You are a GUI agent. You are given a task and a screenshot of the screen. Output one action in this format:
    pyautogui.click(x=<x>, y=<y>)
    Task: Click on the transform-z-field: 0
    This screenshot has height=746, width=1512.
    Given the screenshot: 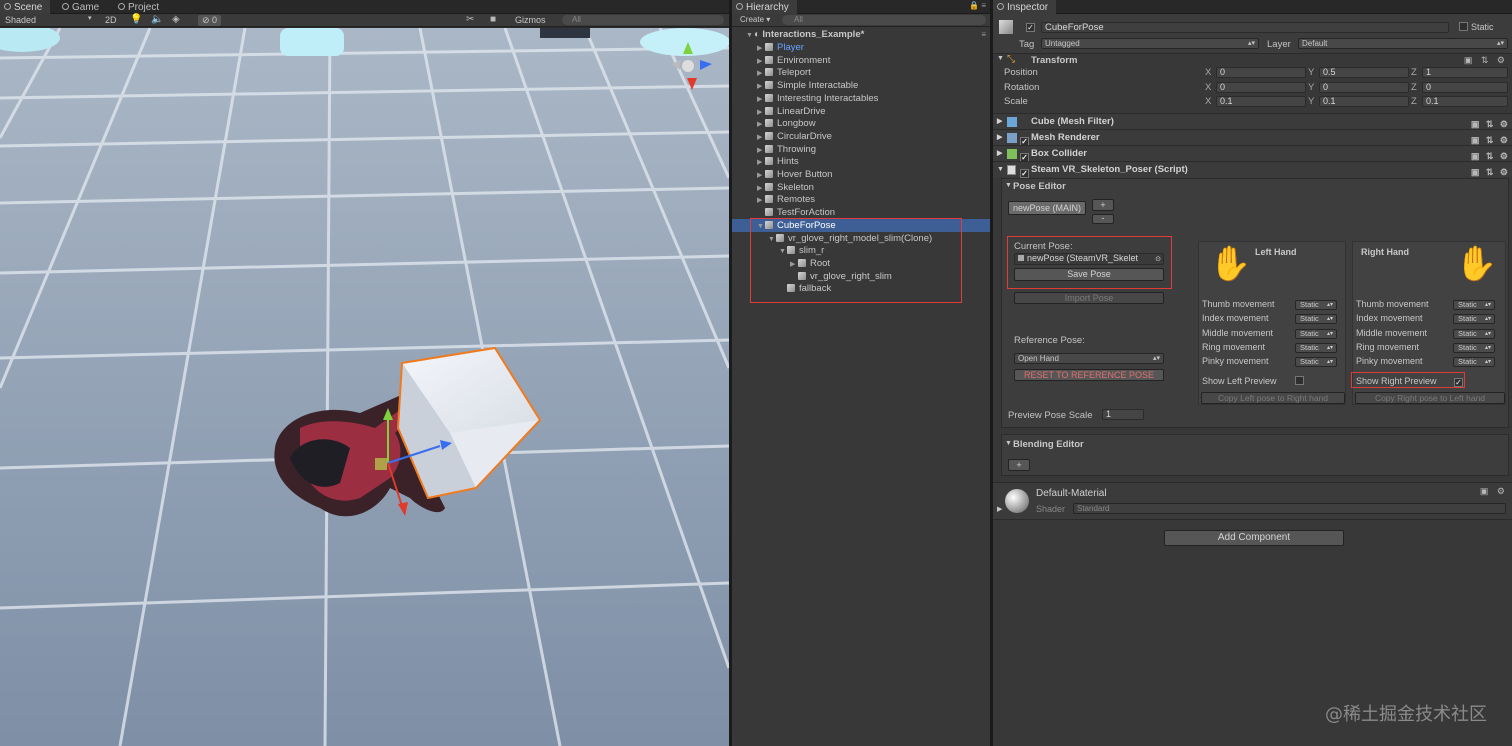 What is the action you would take?
    pyautogui.click(x=1465, y=87)
    